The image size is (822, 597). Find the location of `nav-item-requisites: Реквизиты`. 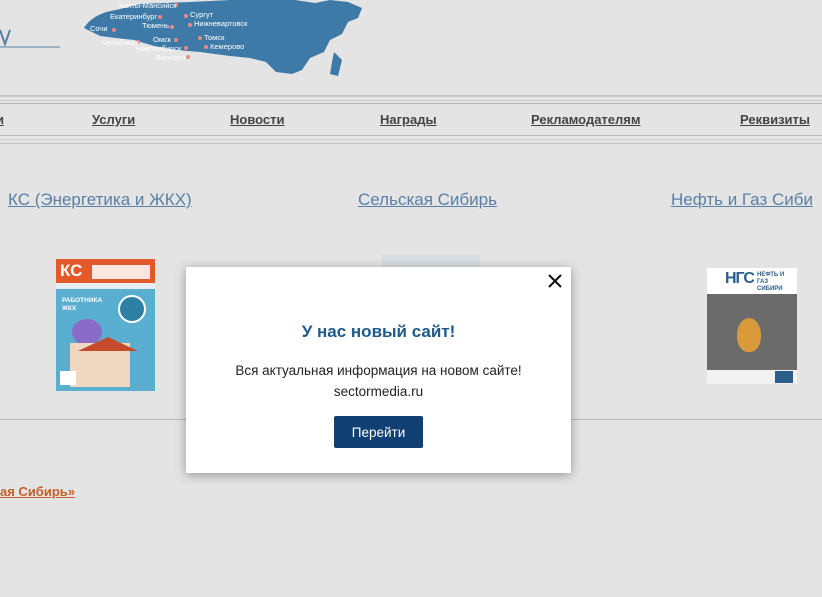

nav-item-requisites: Реквизиты is located at coordinates (775, 119).